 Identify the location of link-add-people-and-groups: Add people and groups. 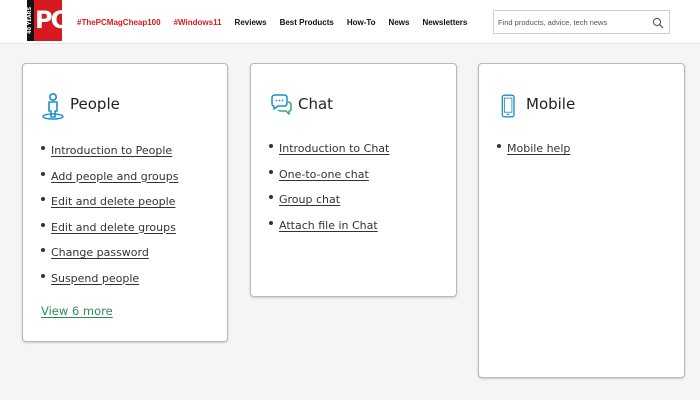
(114, 176).